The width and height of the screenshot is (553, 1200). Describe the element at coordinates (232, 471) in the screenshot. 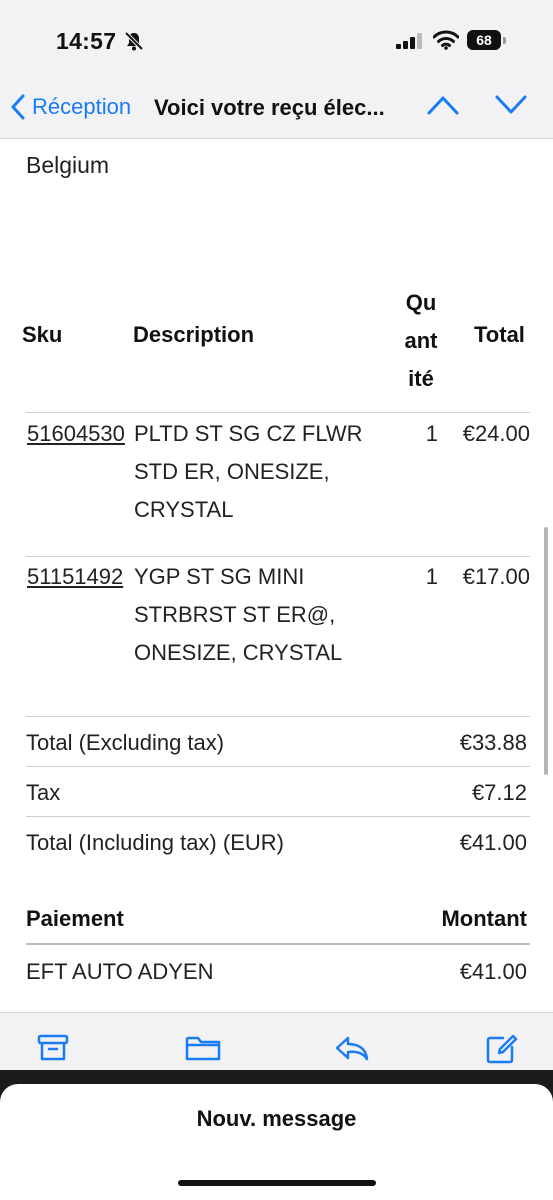

I see `description-line: STD ER, ONESIZE,` at that location.